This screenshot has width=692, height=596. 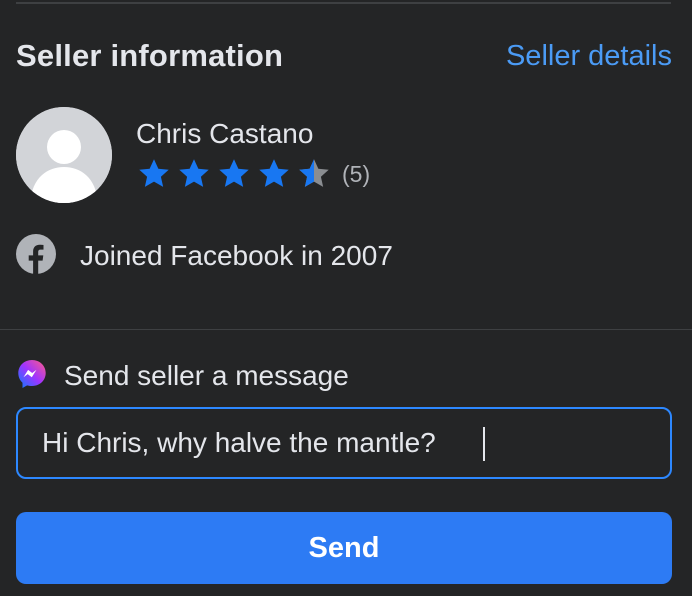 I want to click on message-input, so click(x=347, y=443).